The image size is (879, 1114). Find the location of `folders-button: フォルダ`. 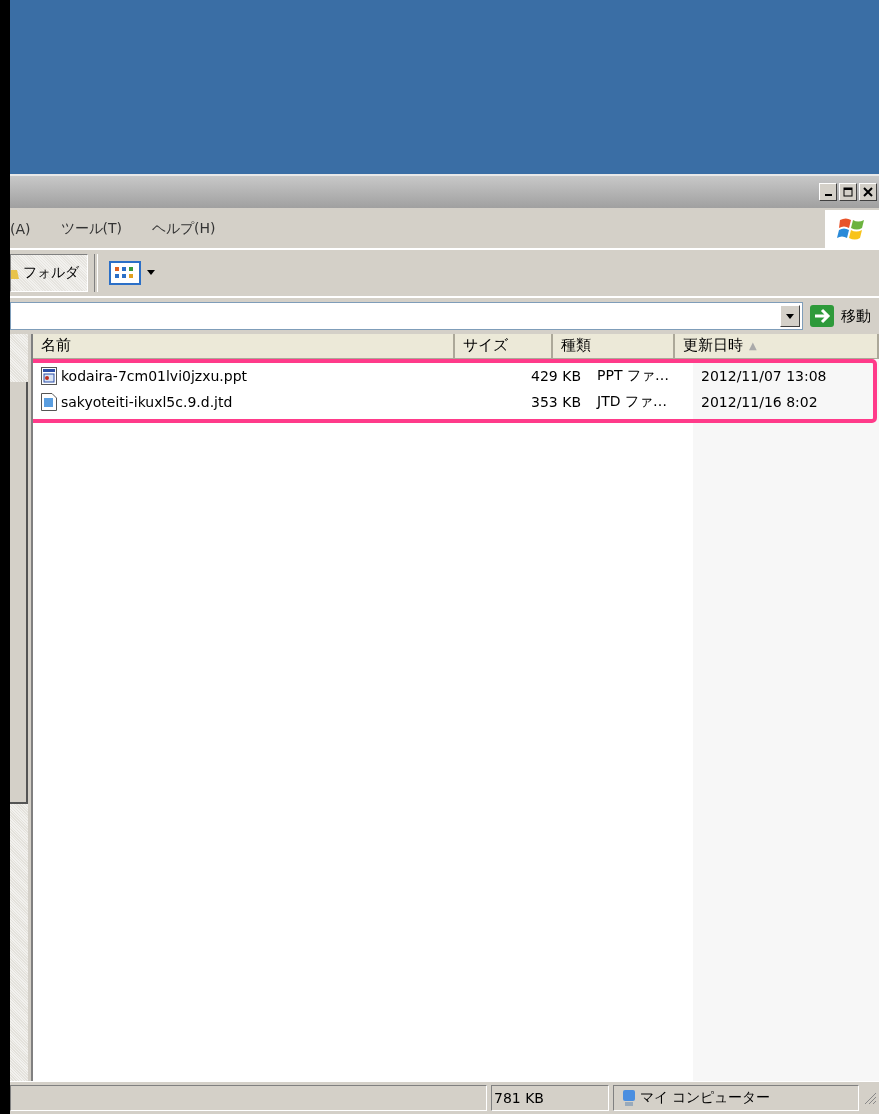

folders-button: フォルダ is located at coordinates (49, 273).